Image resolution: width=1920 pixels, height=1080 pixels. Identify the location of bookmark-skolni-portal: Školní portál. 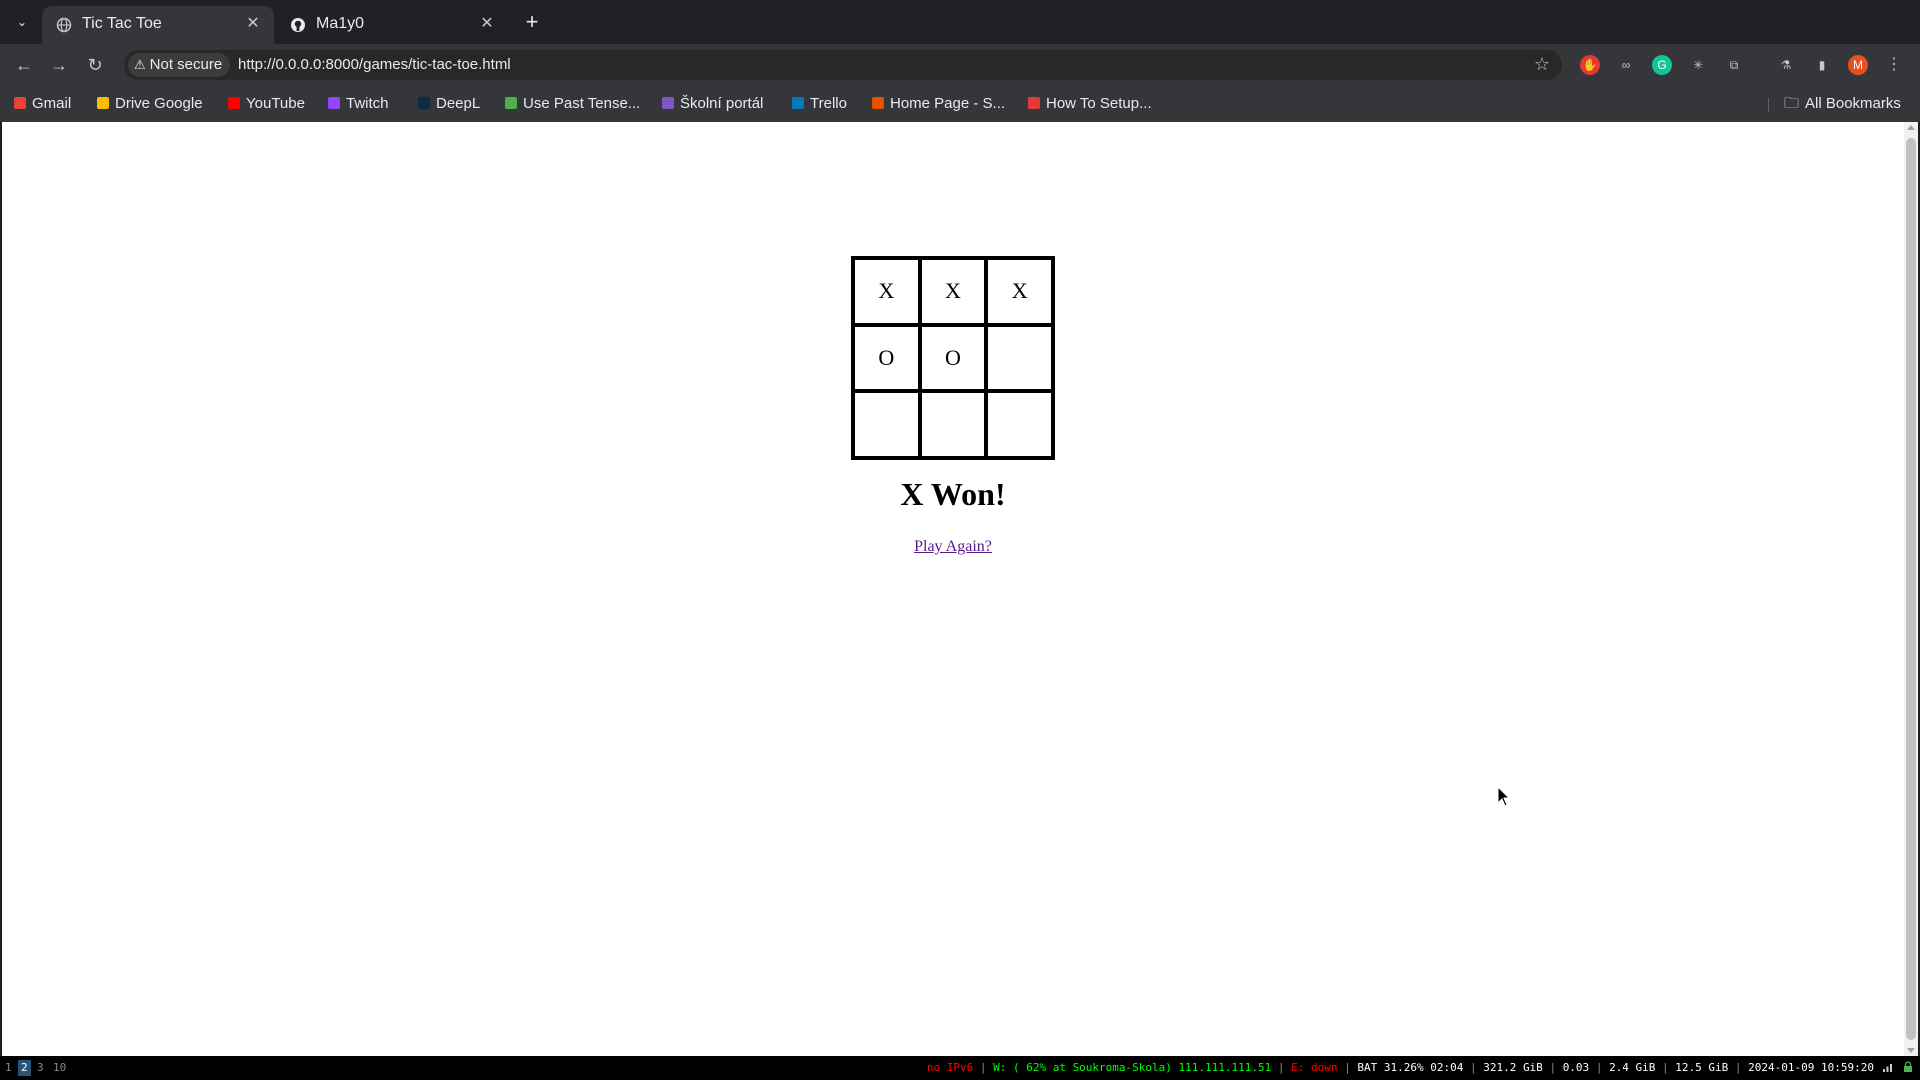
(712, 104).